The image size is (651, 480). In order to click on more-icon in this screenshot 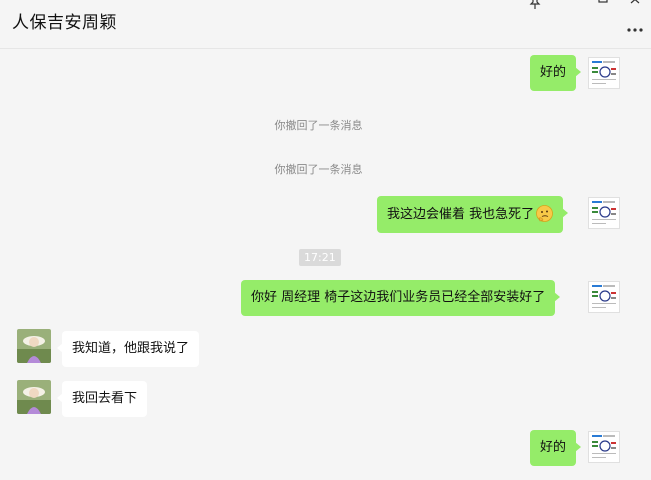, I will do `click(635, 27)`.